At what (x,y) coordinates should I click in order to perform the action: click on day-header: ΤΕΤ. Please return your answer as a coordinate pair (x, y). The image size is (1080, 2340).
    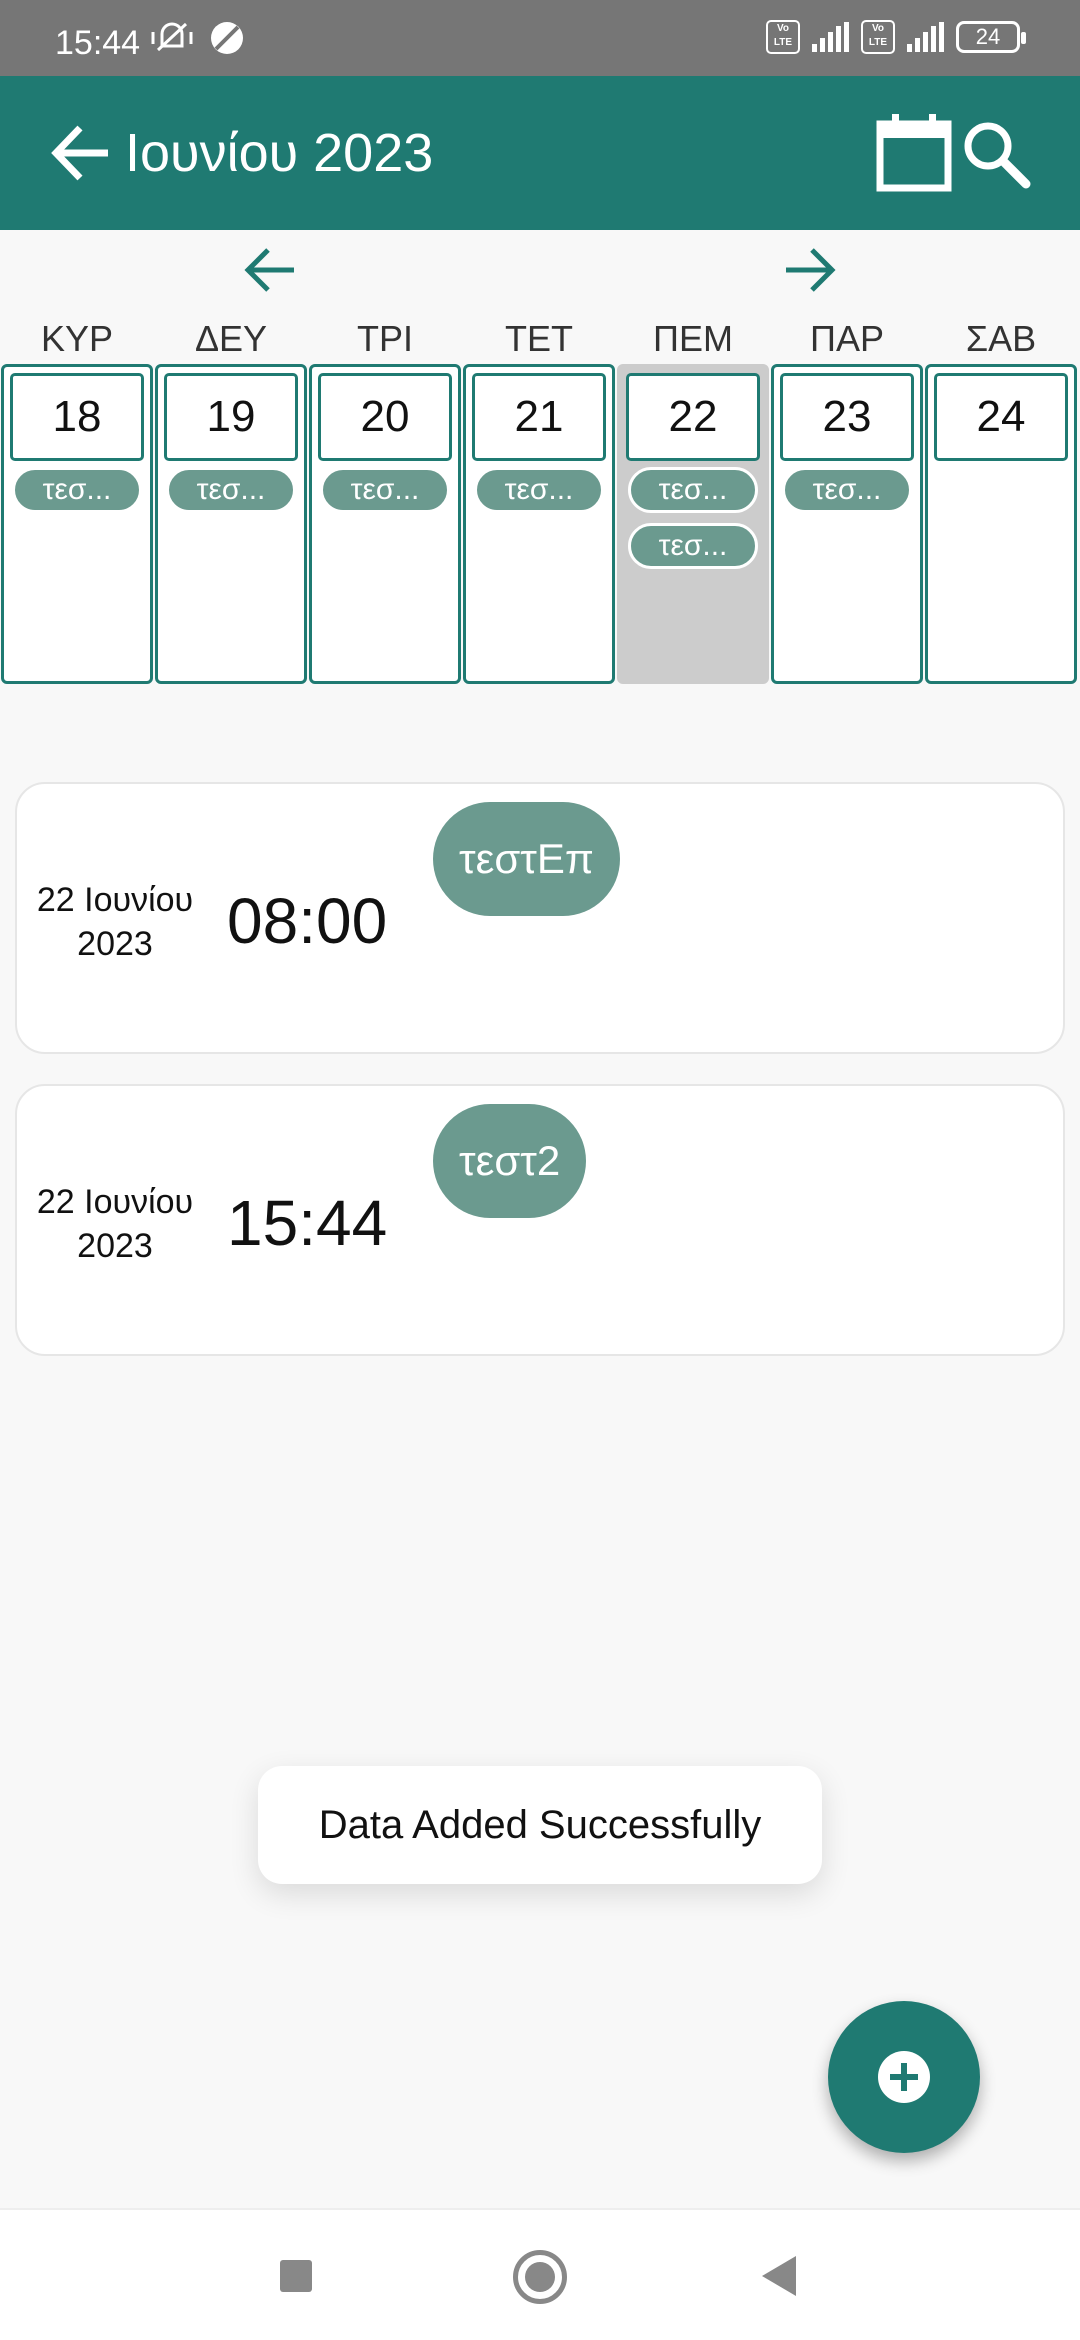
    Looking at the image, I should click on (539, 338).